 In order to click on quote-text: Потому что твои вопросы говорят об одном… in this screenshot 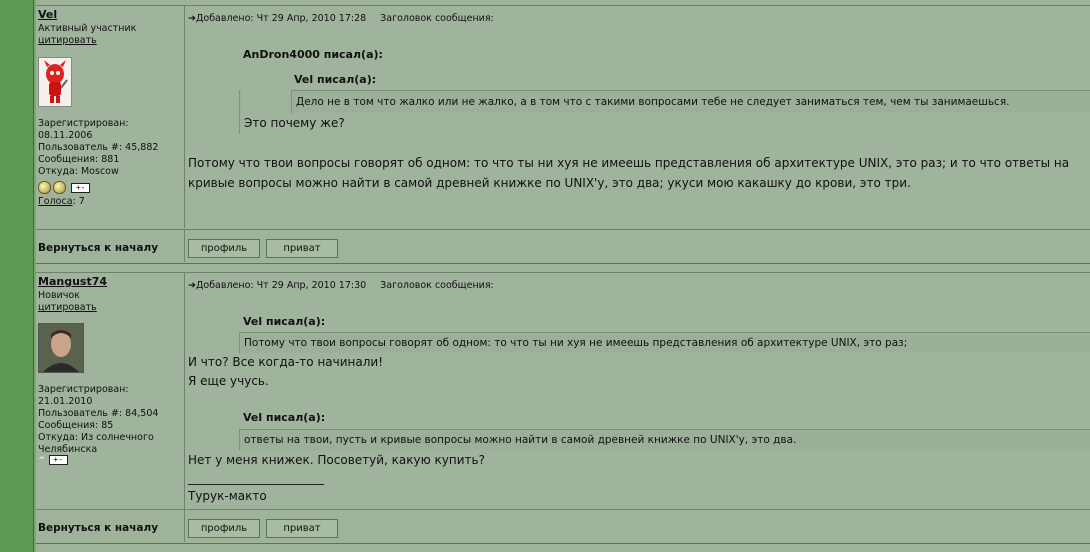, I will do `click(664, 342)`.